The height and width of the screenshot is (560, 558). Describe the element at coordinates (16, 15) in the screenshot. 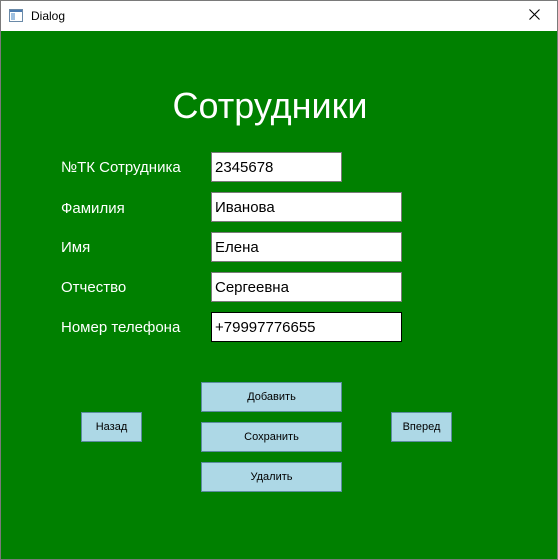

I see `app-window-icon` at that location.